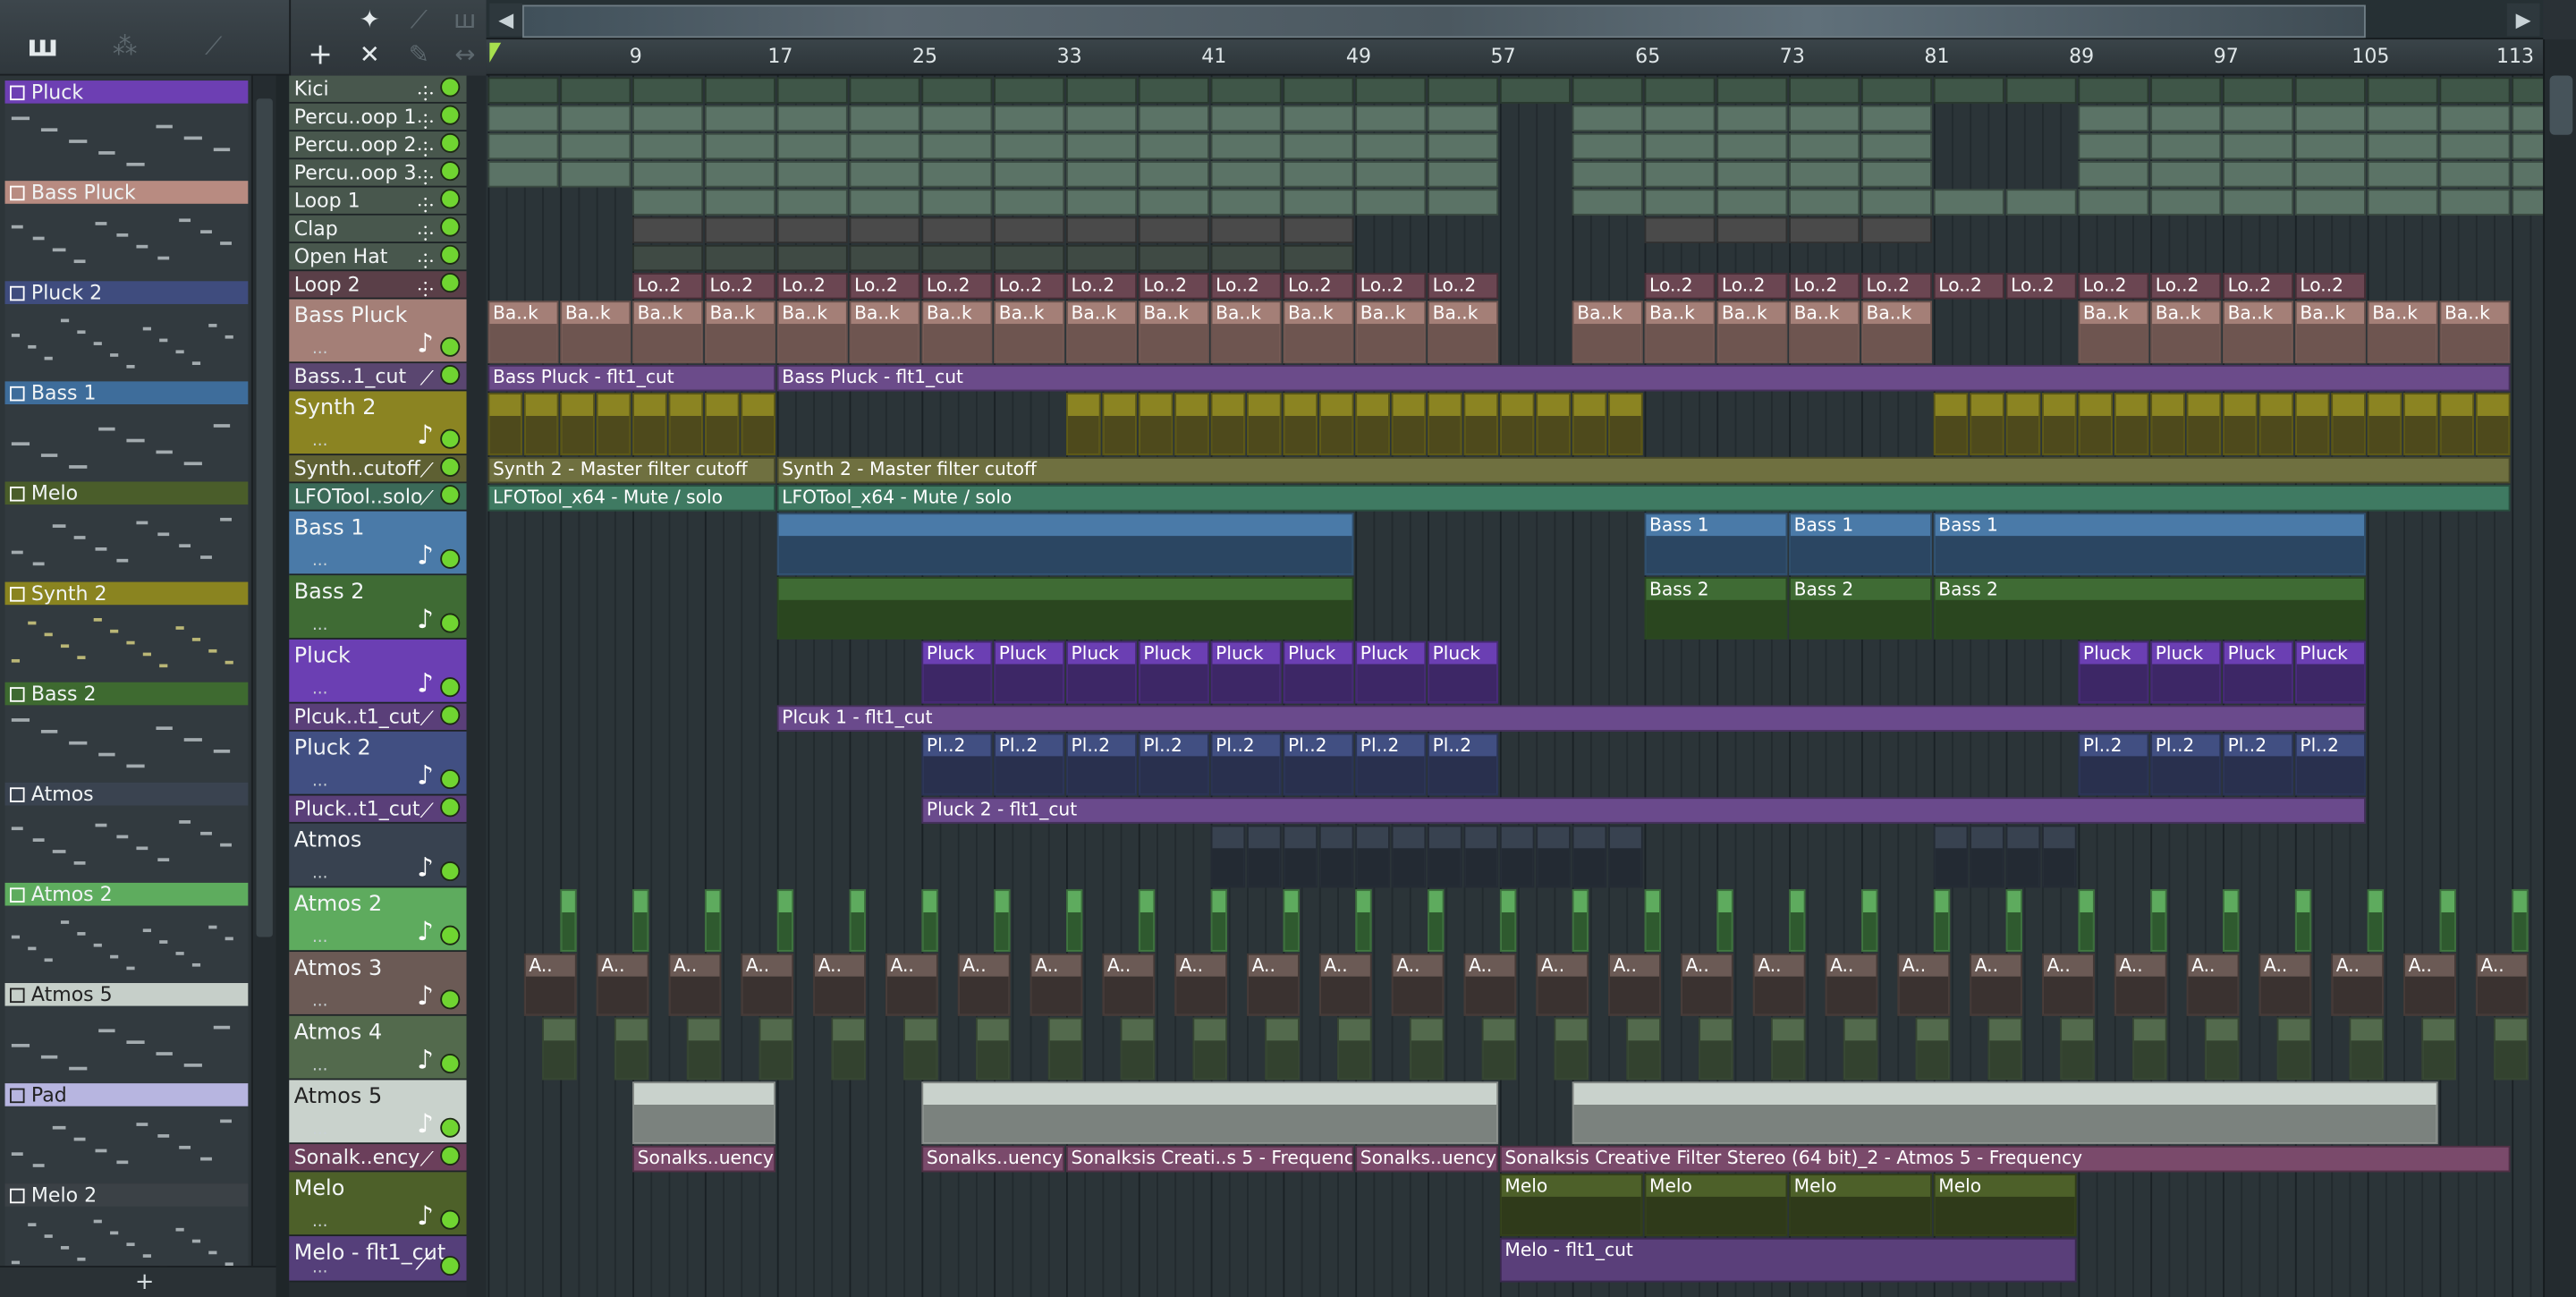  What do you see at coordinates (126, 531) in the screenshot?
I see `pattern-item: Melo` at bounding box center [126, 531].